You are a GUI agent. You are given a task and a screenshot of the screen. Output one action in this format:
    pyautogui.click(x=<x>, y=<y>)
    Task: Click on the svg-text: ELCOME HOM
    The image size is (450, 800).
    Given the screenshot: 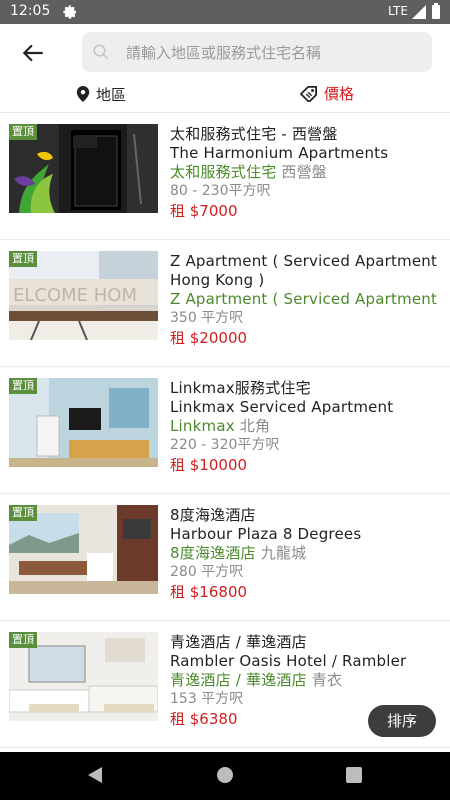 What is the action you would take?
    pyautogui.click(x=75, y=295)
    